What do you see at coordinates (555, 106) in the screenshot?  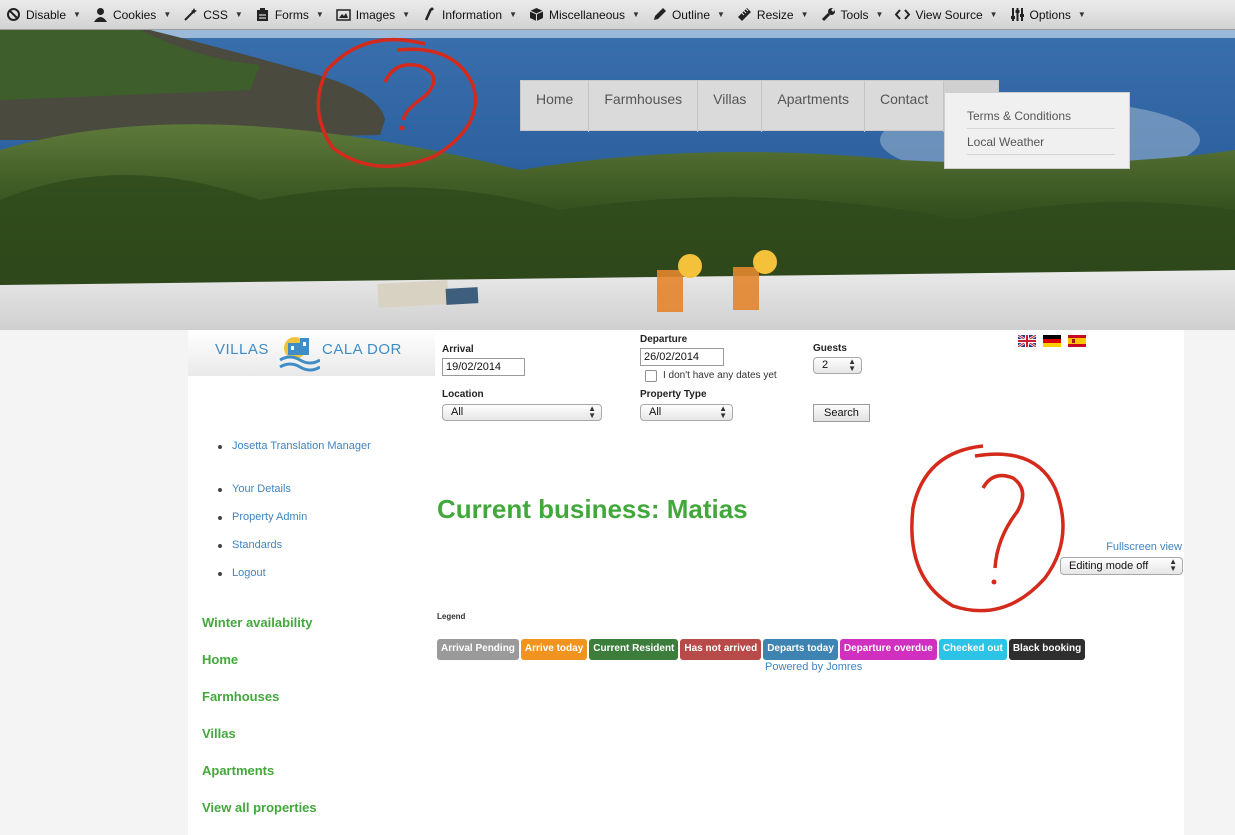 I see `nav-home: Home` at bounding box center [555, 106].